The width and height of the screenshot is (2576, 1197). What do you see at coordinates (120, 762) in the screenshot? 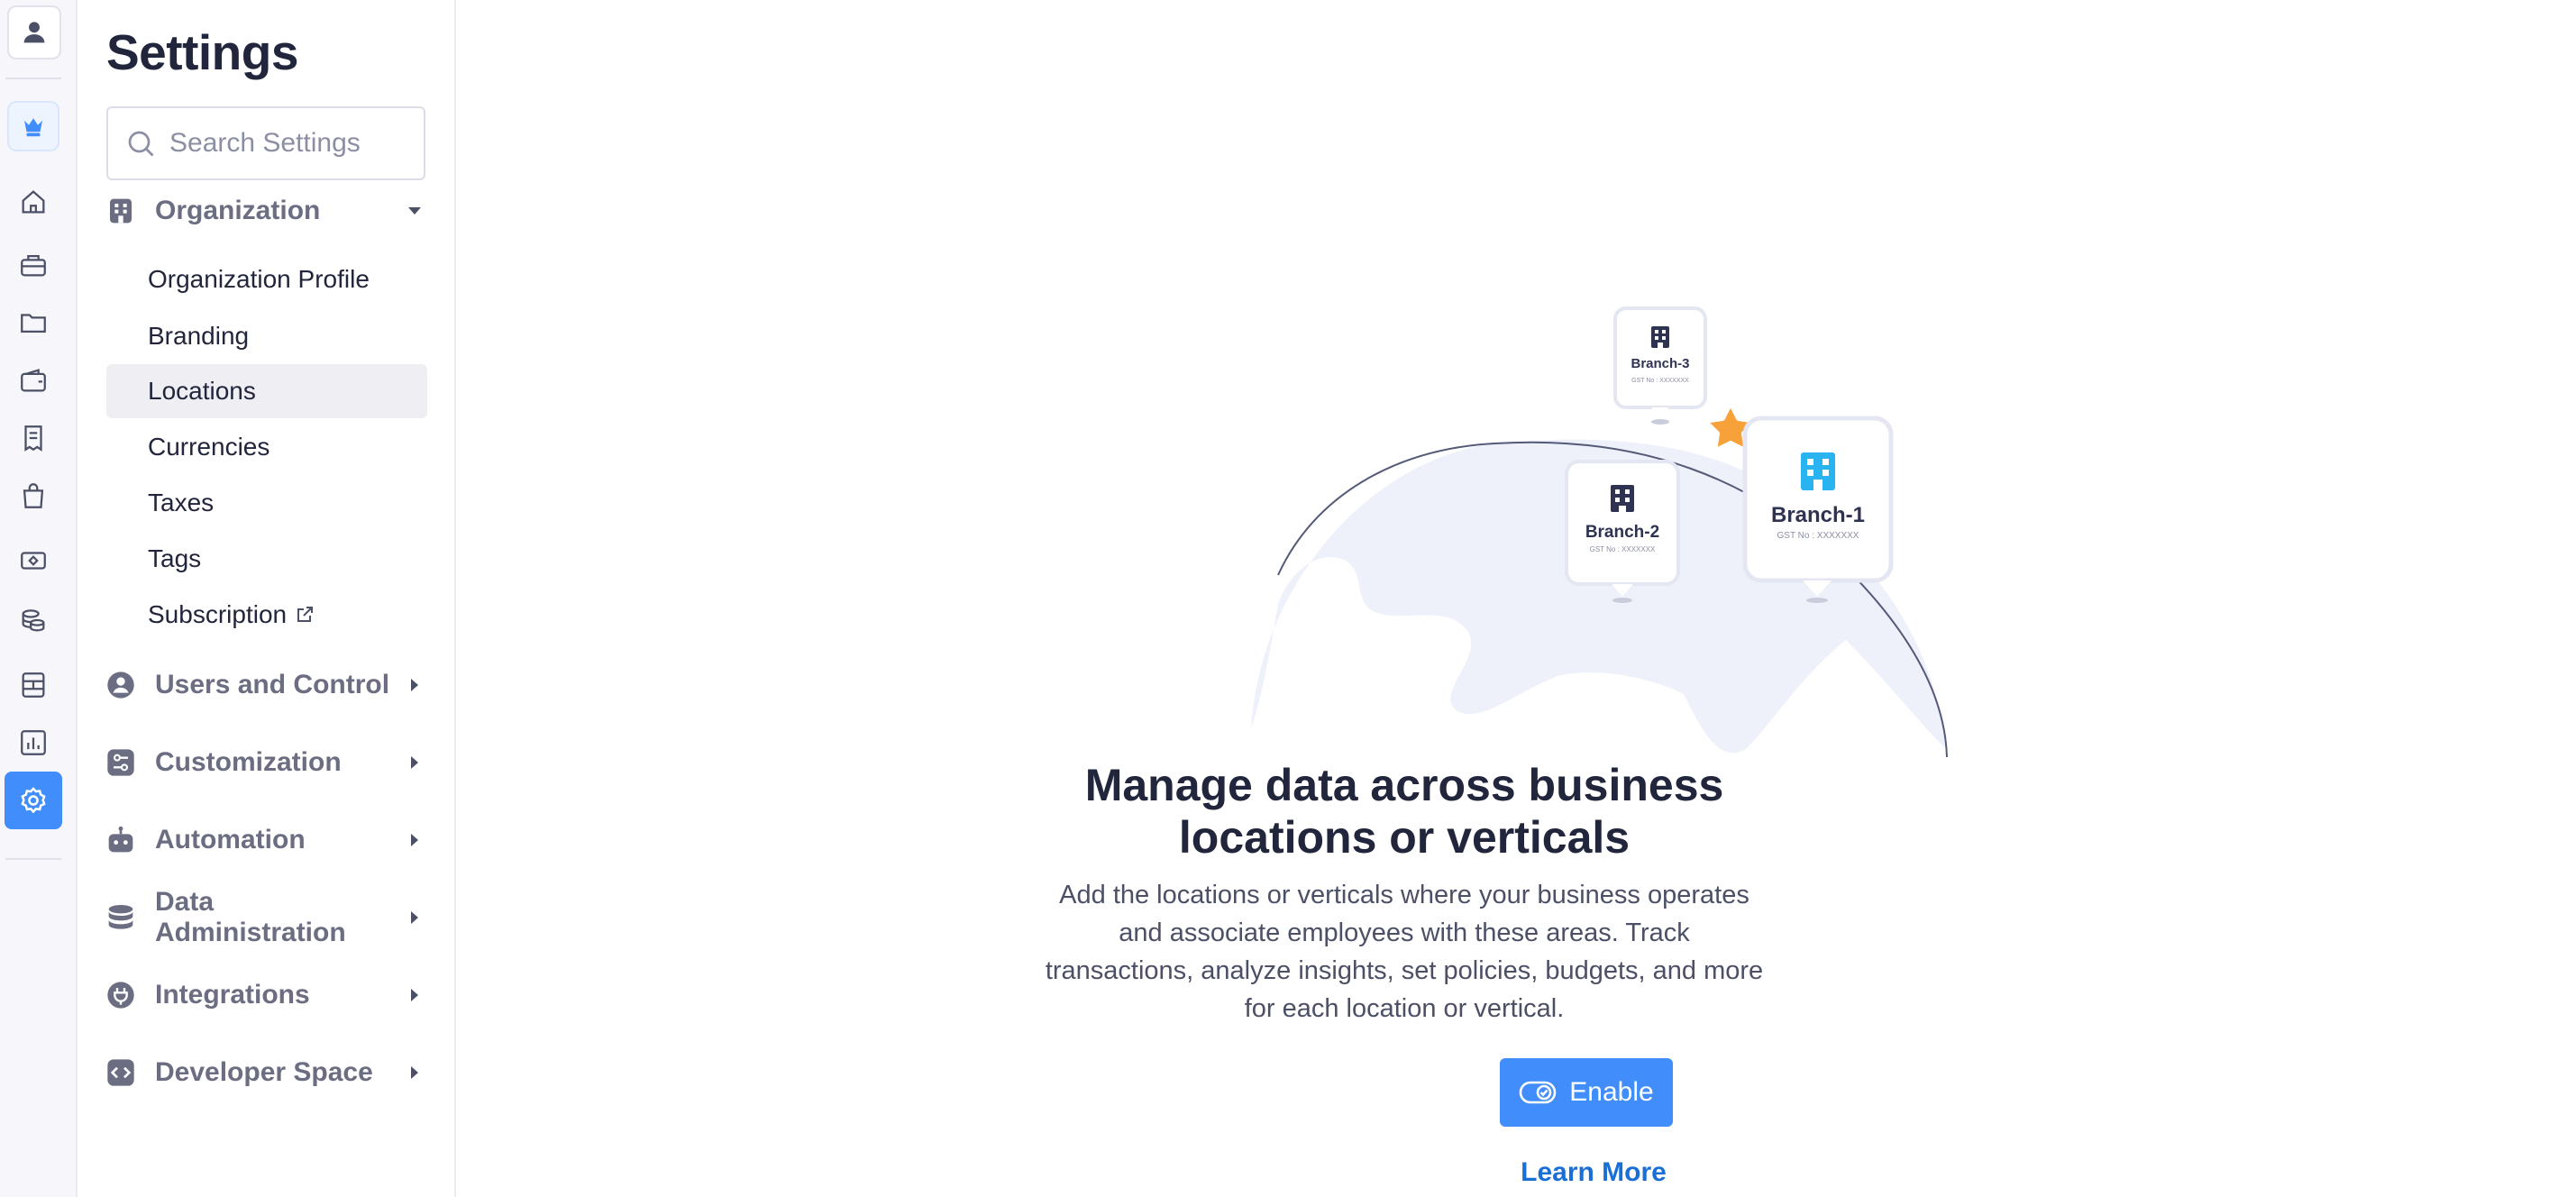
I see `sliders-icon` at bounding box center [120, 762].